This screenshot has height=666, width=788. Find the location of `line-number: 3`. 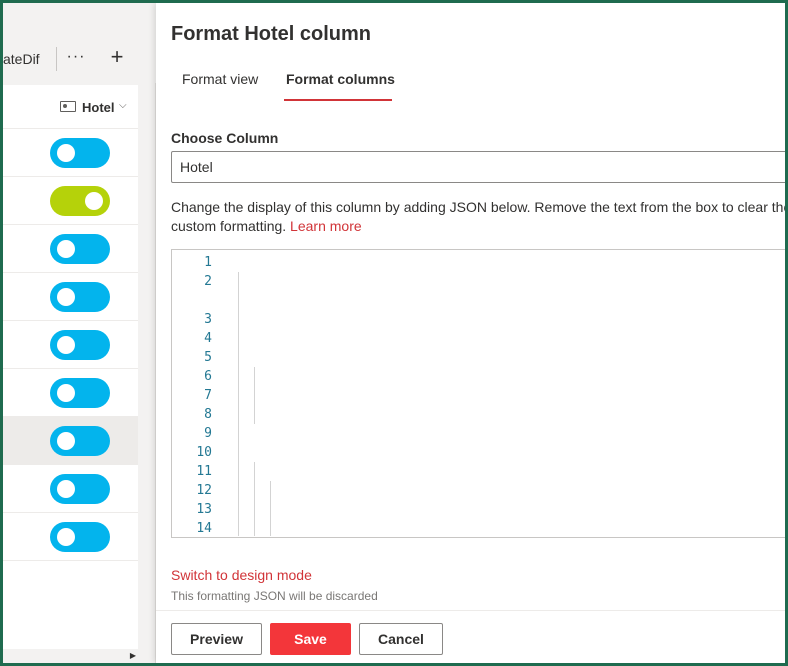

line-number: 3 is located at coordinates (208, 319).